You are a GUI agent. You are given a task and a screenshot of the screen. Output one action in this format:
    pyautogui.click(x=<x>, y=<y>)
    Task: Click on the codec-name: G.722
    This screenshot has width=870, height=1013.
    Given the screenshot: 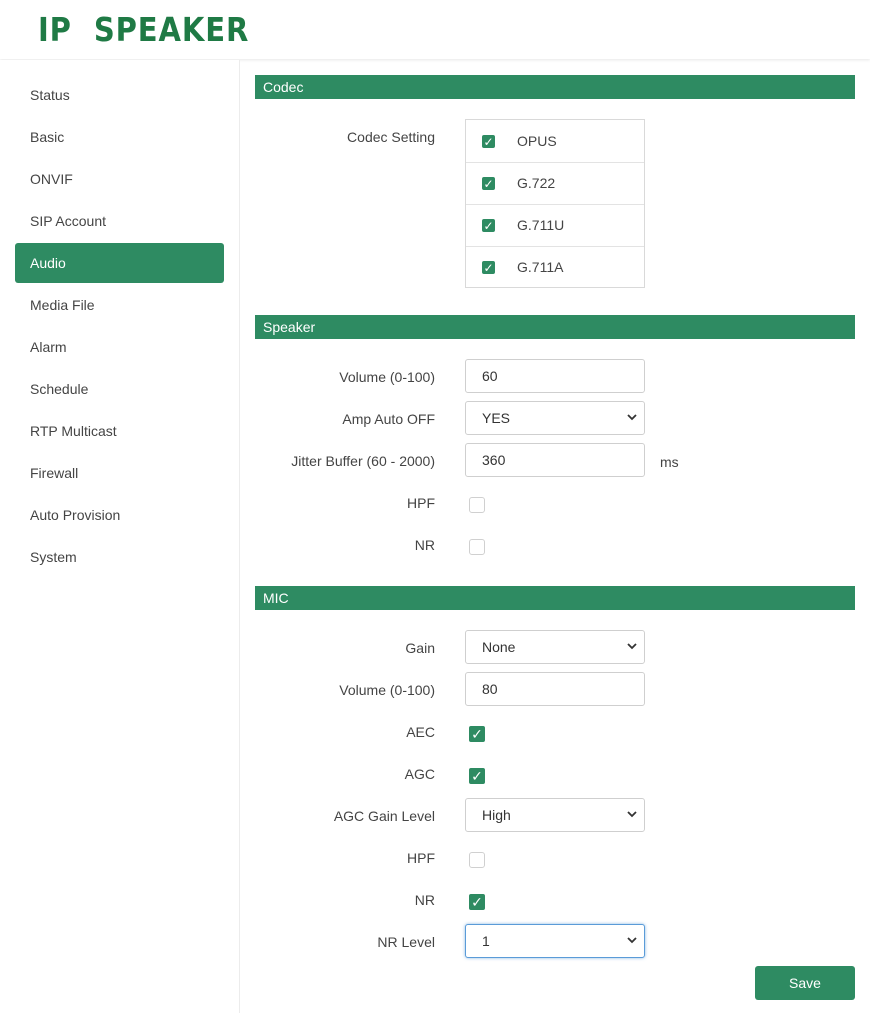 What is the action you would take?
    pyautogui.click(x=536, y=183)
    